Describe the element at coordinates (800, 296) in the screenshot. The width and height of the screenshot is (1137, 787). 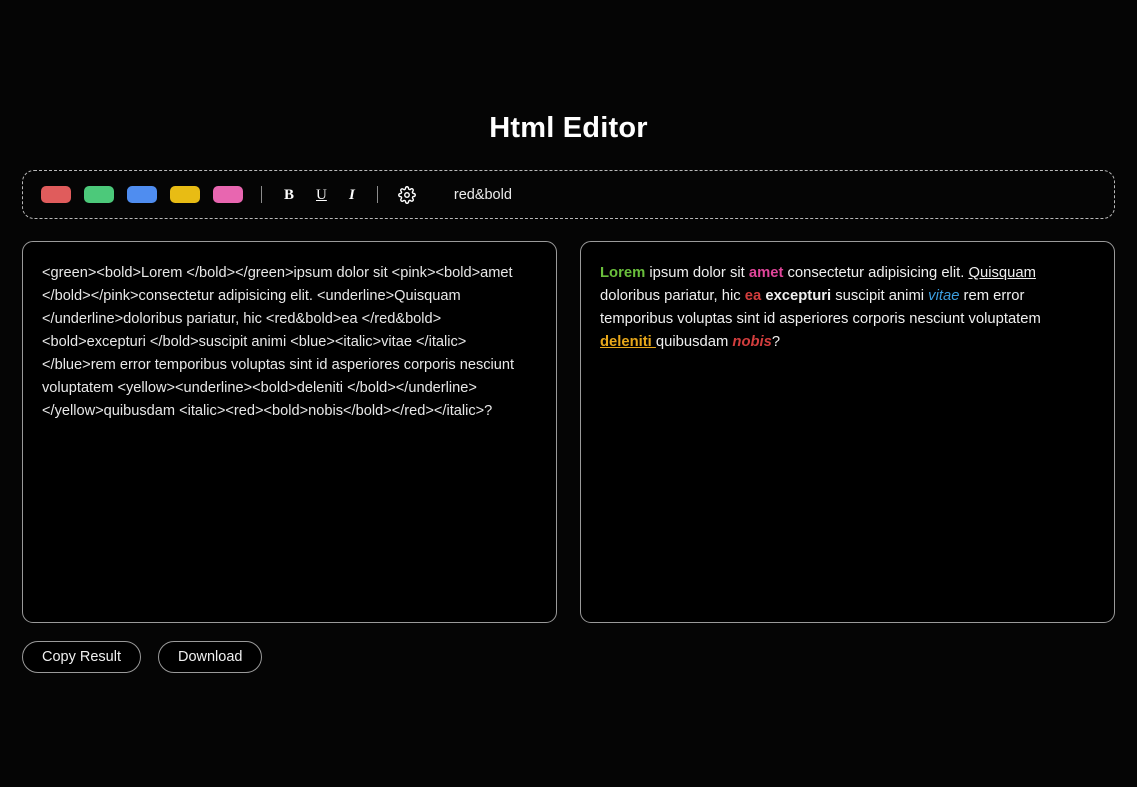
I see `preview-segment: excepturi` at that location.